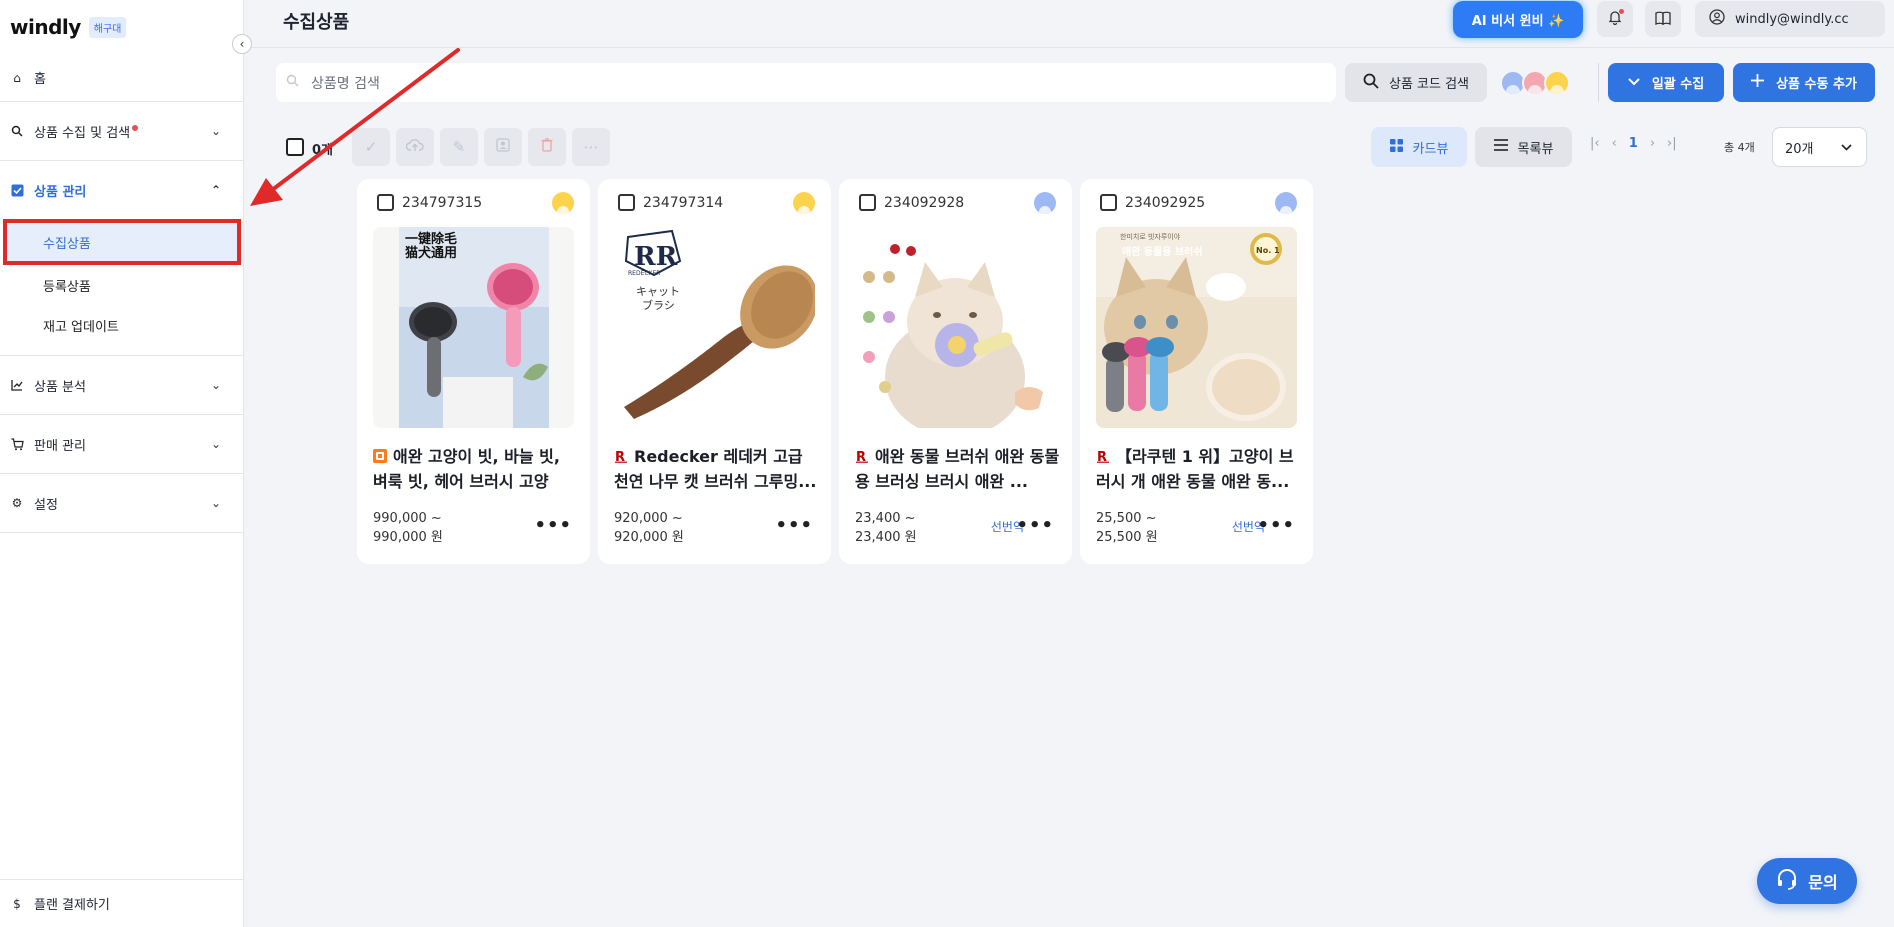 This screenshot has width=1894, height=927. What do you see at coordinates (649, 528) in the screenshot?
I see `price-range: 920,000 ~ 920,000 원` at bounding box center [649, 528].